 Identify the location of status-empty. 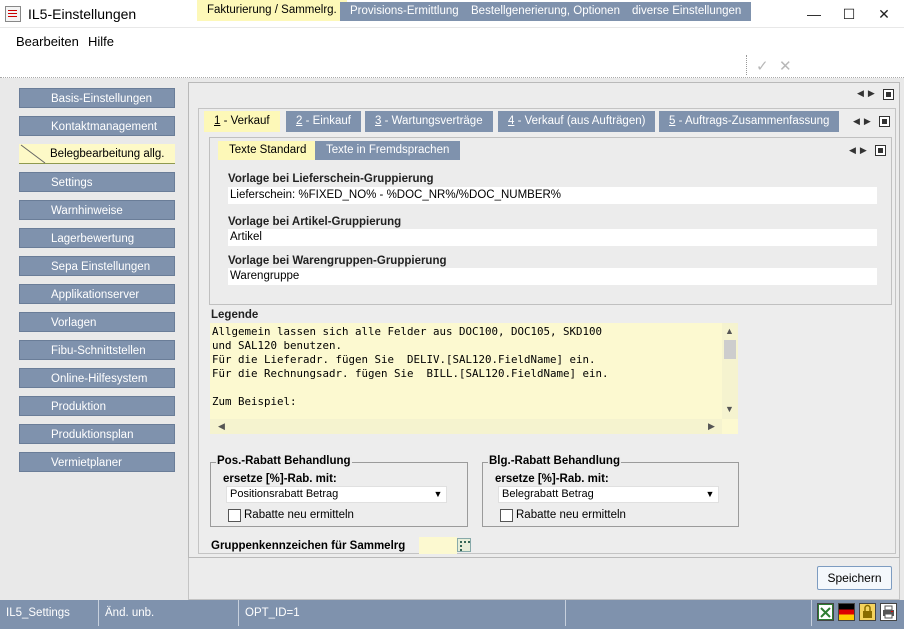
(689, 613).